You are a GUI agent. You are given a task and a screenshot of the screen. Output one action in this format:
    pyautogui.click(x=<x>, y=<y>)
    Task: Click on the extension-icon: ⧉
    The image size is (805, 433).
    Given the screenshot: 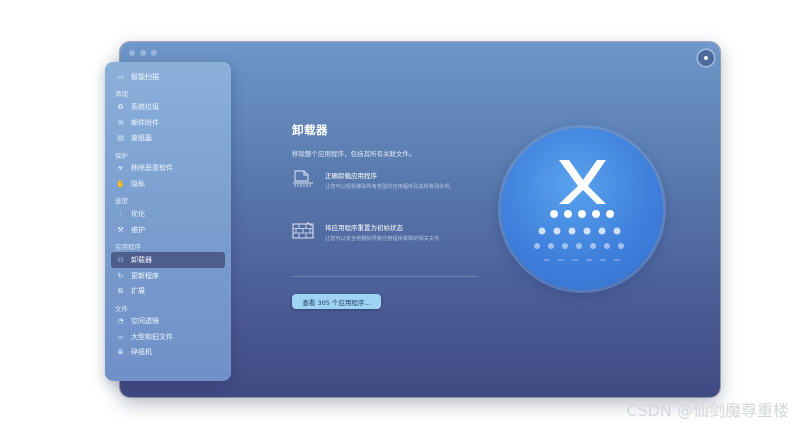 What is the action you would take?
    pyautogui.click(x=120, y=290)
    